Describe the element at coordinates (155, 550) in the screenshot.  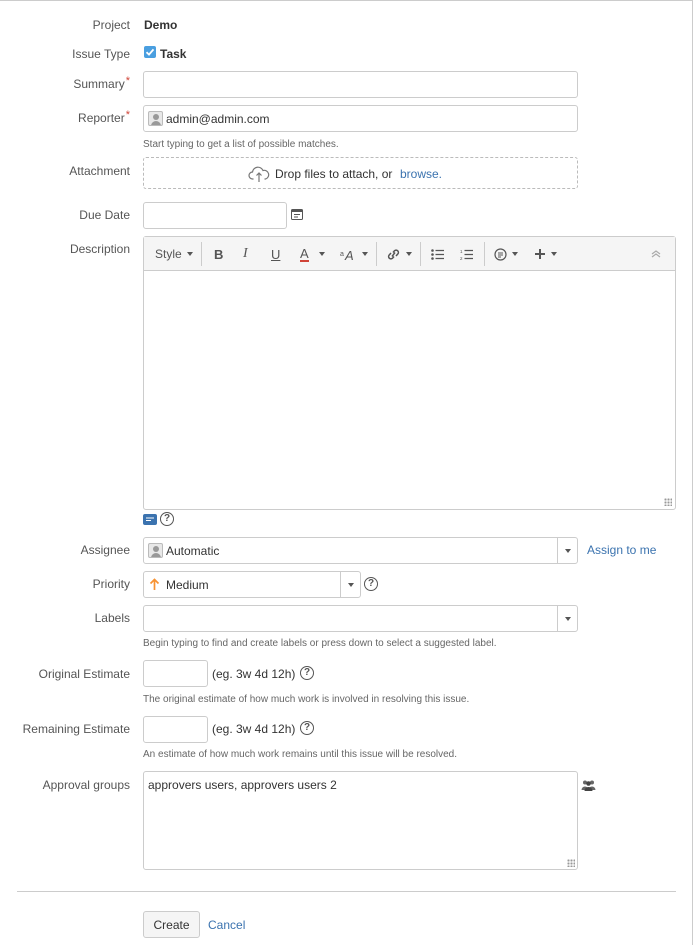
I see `assignee-avatar` at that location.